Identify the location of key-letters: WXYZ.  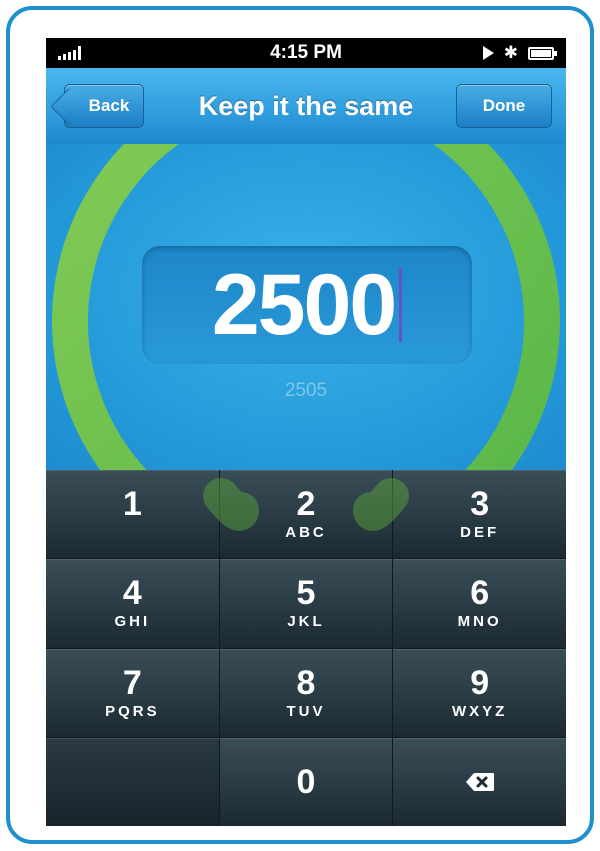
(479, 711).